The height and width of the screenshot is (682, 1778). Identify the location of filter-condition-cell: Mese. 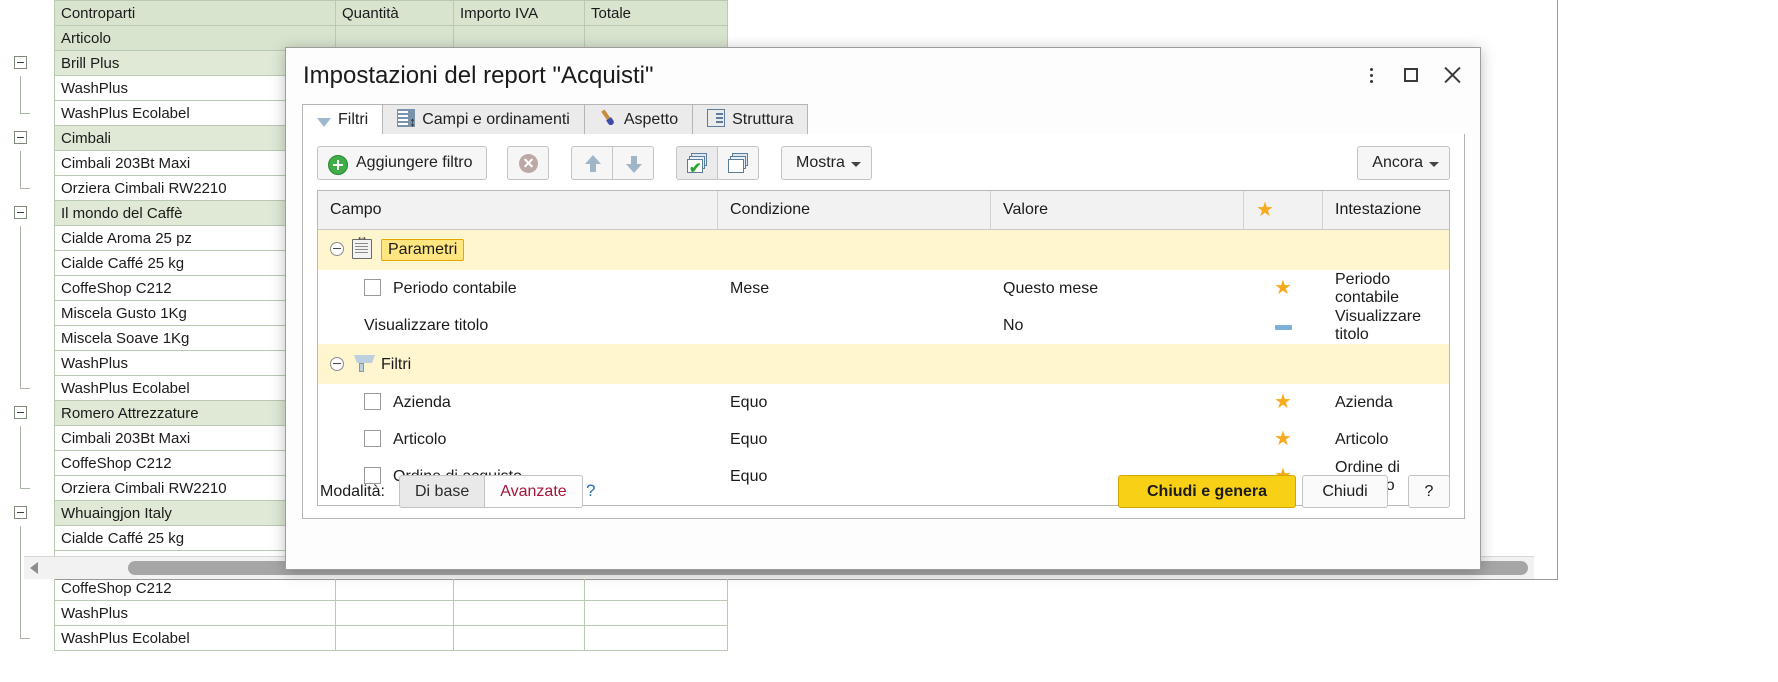
(854, 288).